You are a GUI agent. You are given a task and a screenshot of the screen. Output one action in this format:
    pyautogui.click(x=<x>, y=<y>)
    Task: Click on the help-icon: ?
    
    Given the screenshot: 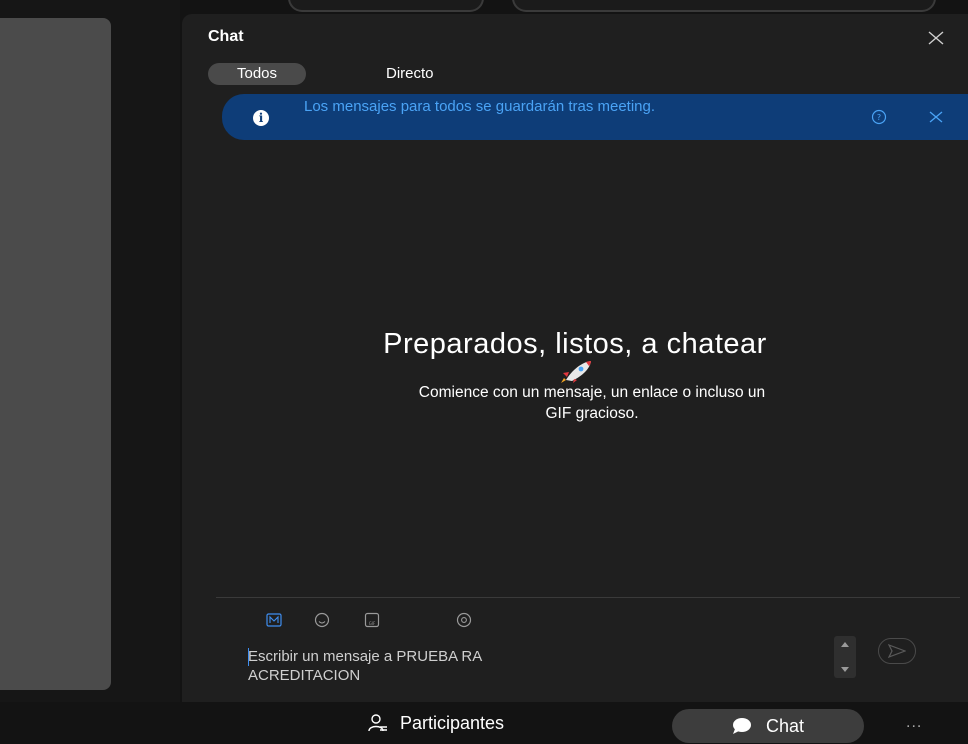 What is the action you would take?
    pyautogui.click(x=879, y=117)
    